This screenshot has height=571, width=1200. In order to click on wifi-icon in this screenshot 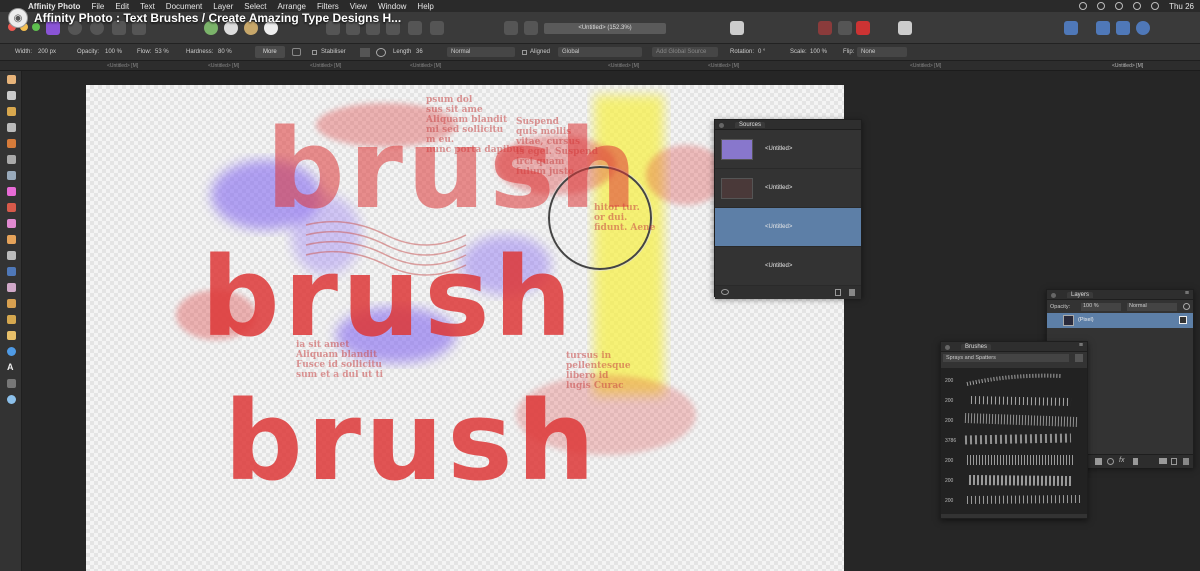, I will do `click(1137, 6)`.